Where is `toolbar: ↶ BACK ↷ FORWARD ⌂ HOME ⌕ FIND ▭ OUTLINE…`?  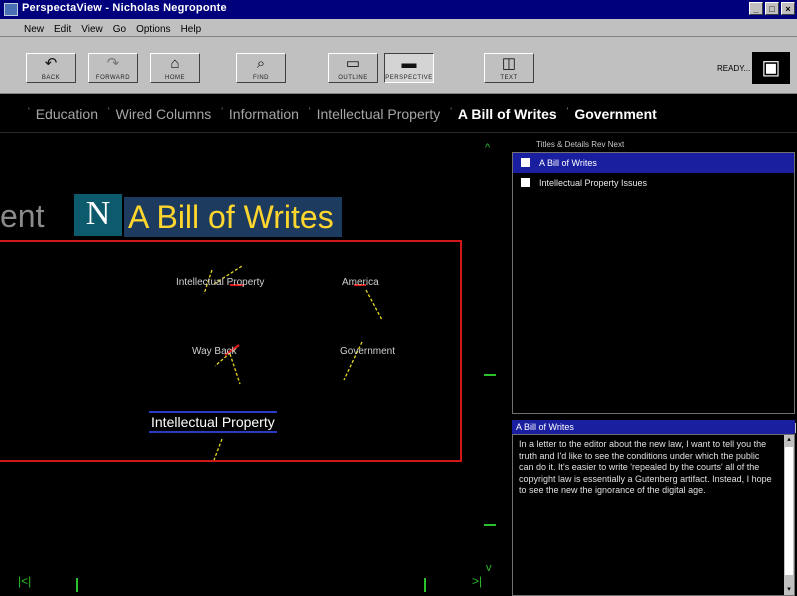 toolbar: ↶ BACK ↷ FORWARD ⌂ HOME ⌕ FIND ▭ OUTLINE… is located at coordinates (398, 65).